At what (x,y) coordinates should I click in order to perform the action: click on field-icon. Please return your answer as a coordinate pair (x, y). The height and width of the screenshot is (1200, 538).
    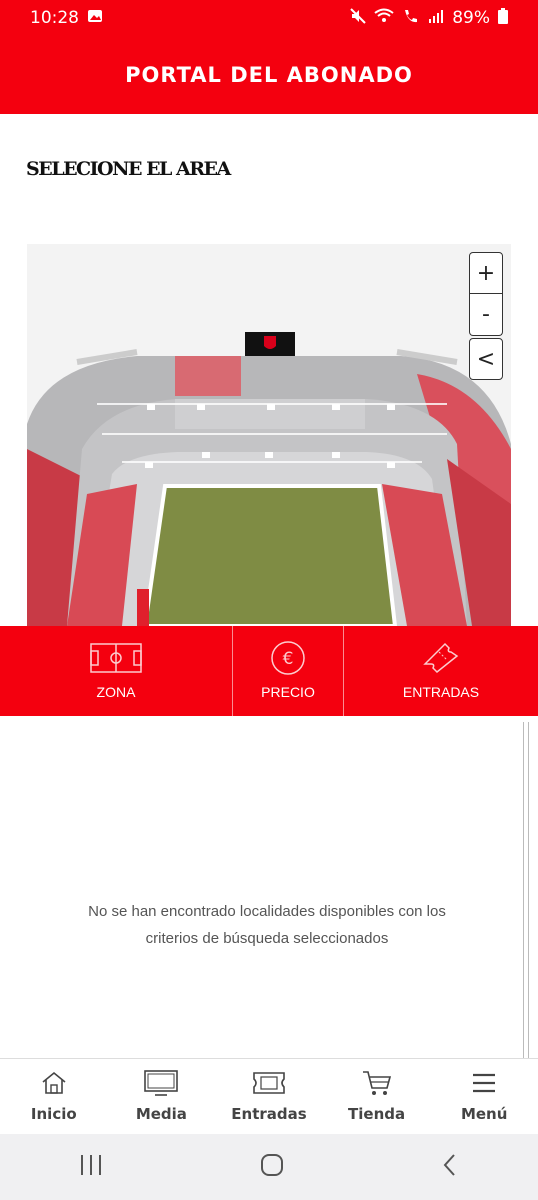
    Looking at the image, I should click on (116, 658).